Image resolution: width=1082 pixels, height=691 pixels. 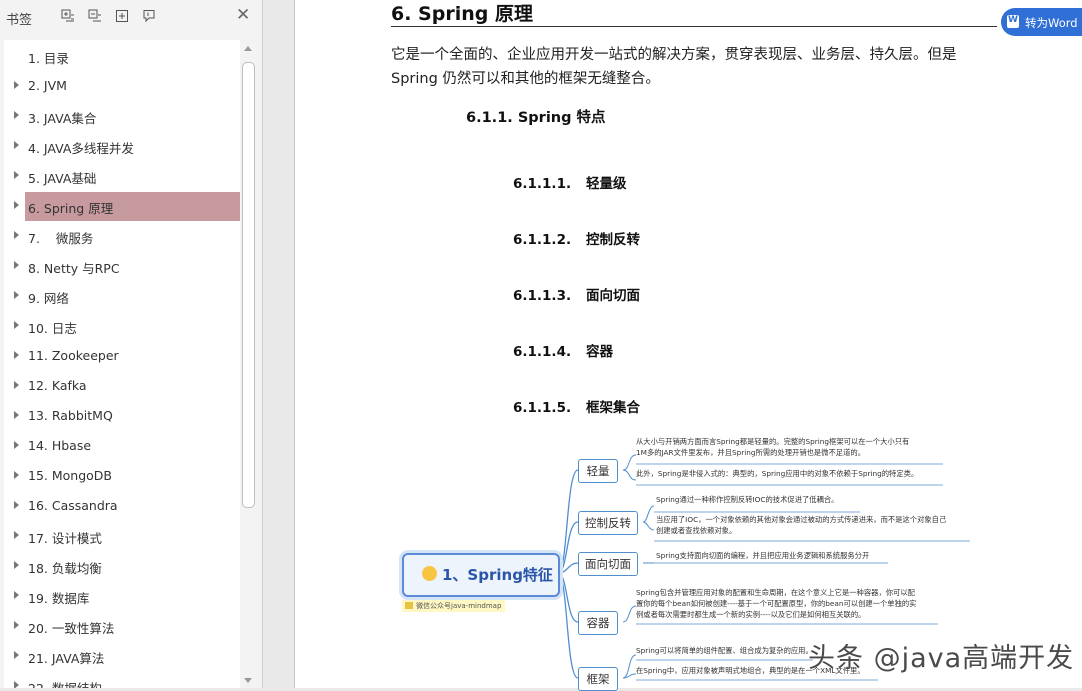 What do you see at coordinates (122, 56) in the screenshot?
I see `bookmark-item: 1. 目录` at bounding box center [122, 56].